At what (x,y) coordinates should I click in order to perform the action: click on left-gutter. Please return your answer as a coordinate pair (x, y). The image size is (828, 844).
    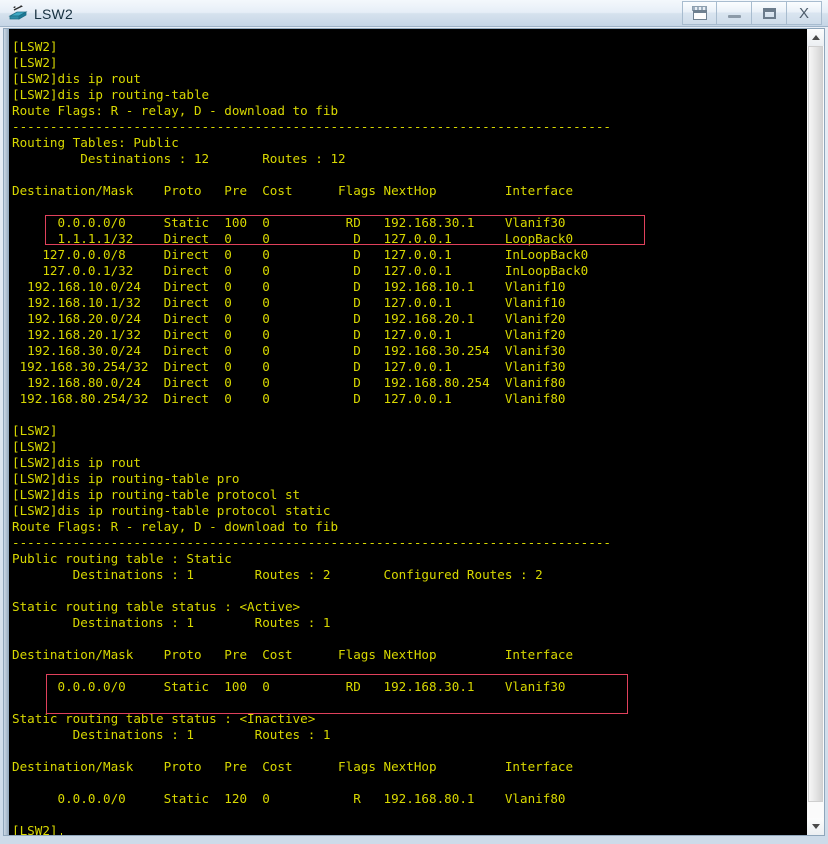
    Looking at the image, I should click on (6, 432).